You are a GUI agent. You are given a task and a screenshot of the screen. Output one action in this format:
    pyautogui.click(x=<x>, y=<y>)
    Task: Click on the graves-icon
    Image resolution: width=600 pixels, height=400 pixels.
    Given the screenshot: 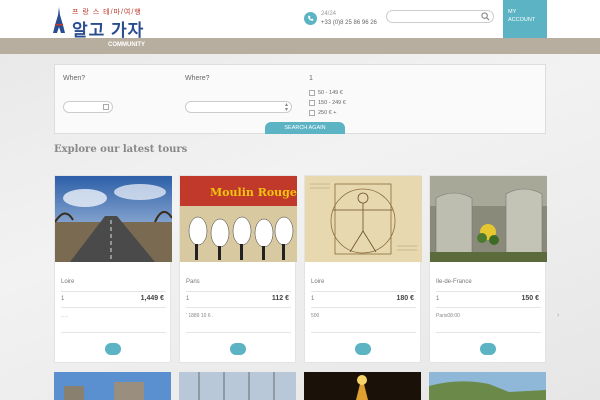 What is the action you would take?
    pyautogui.click(x=488, y=219)
    